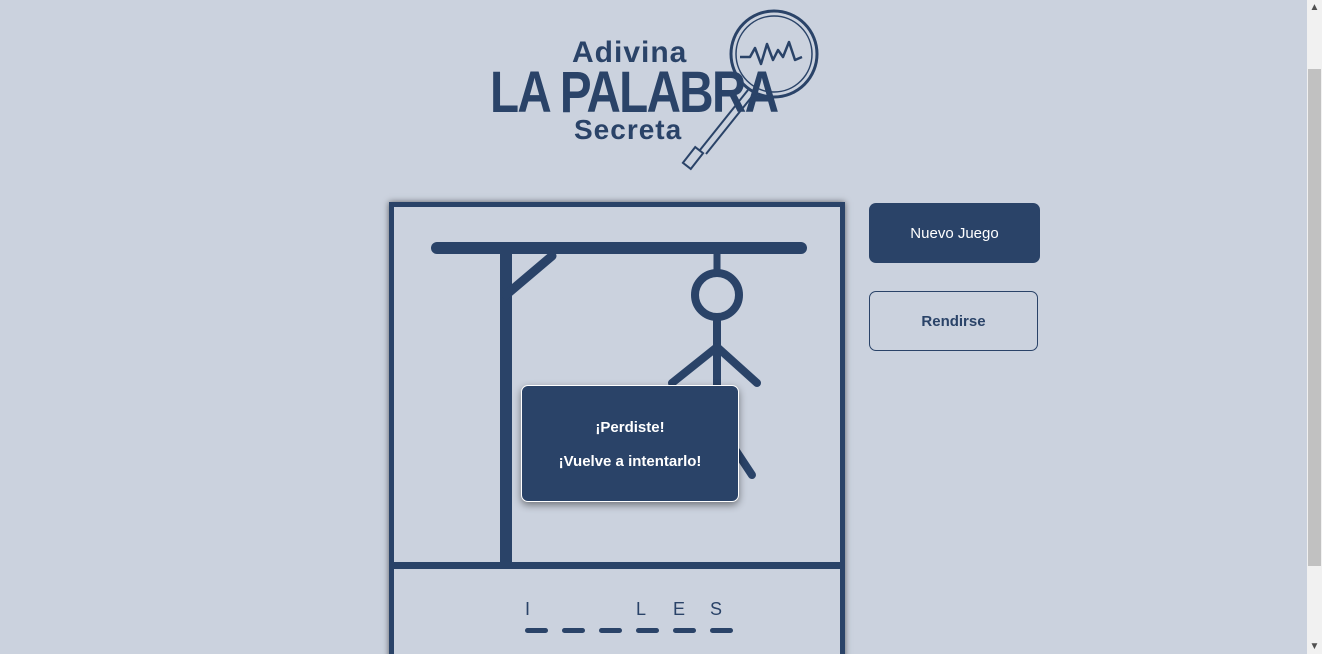  Describe the element at coordinates (617, 565) in the screenshot. I see `board-divider` at that location.